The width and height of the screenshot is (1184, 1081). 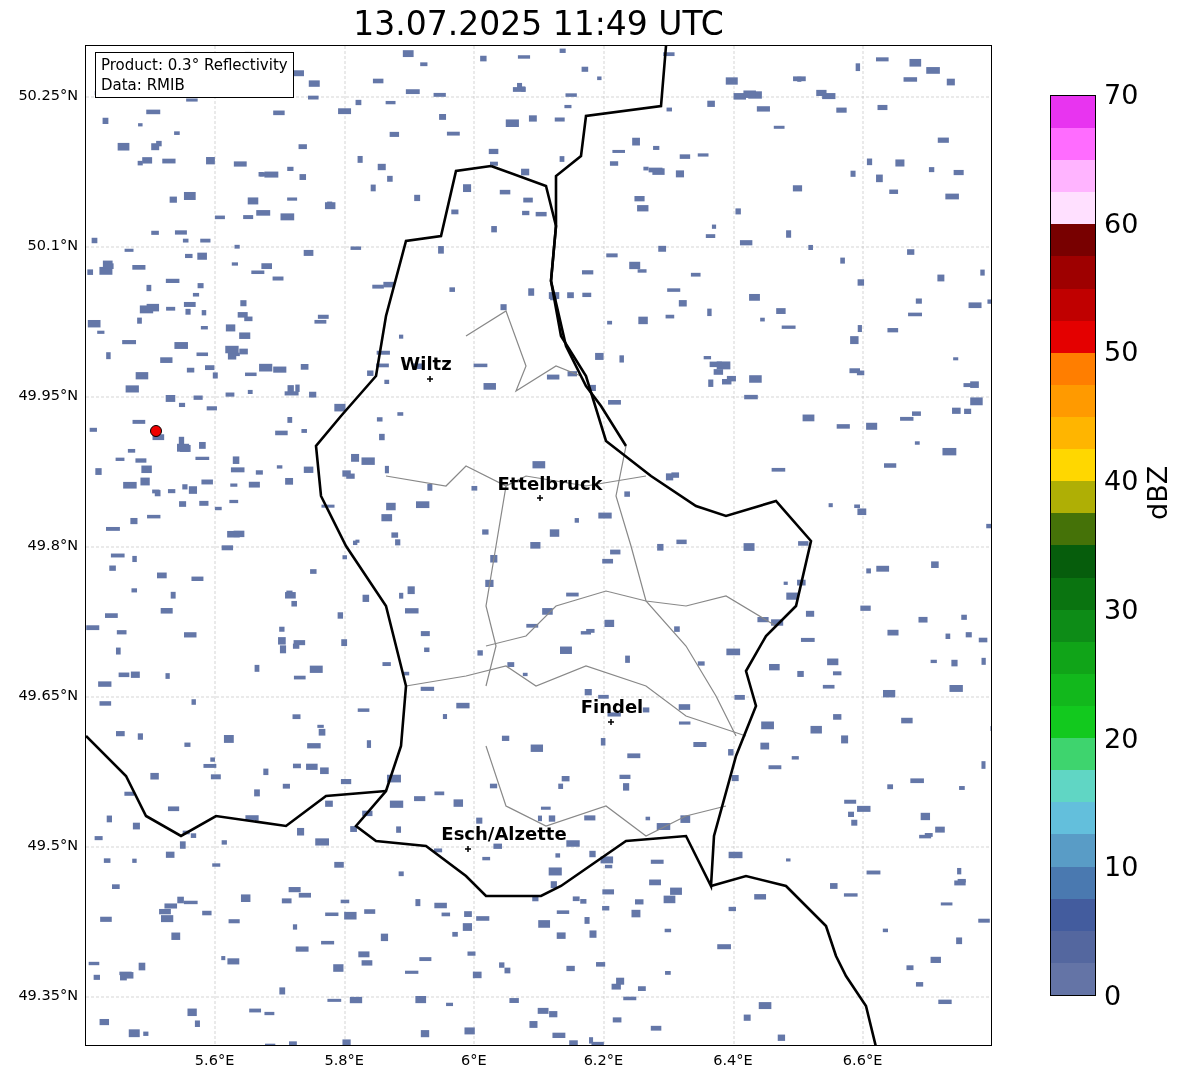 I want to click on longitude-label: 6°E, so click(x=474, y=1060).